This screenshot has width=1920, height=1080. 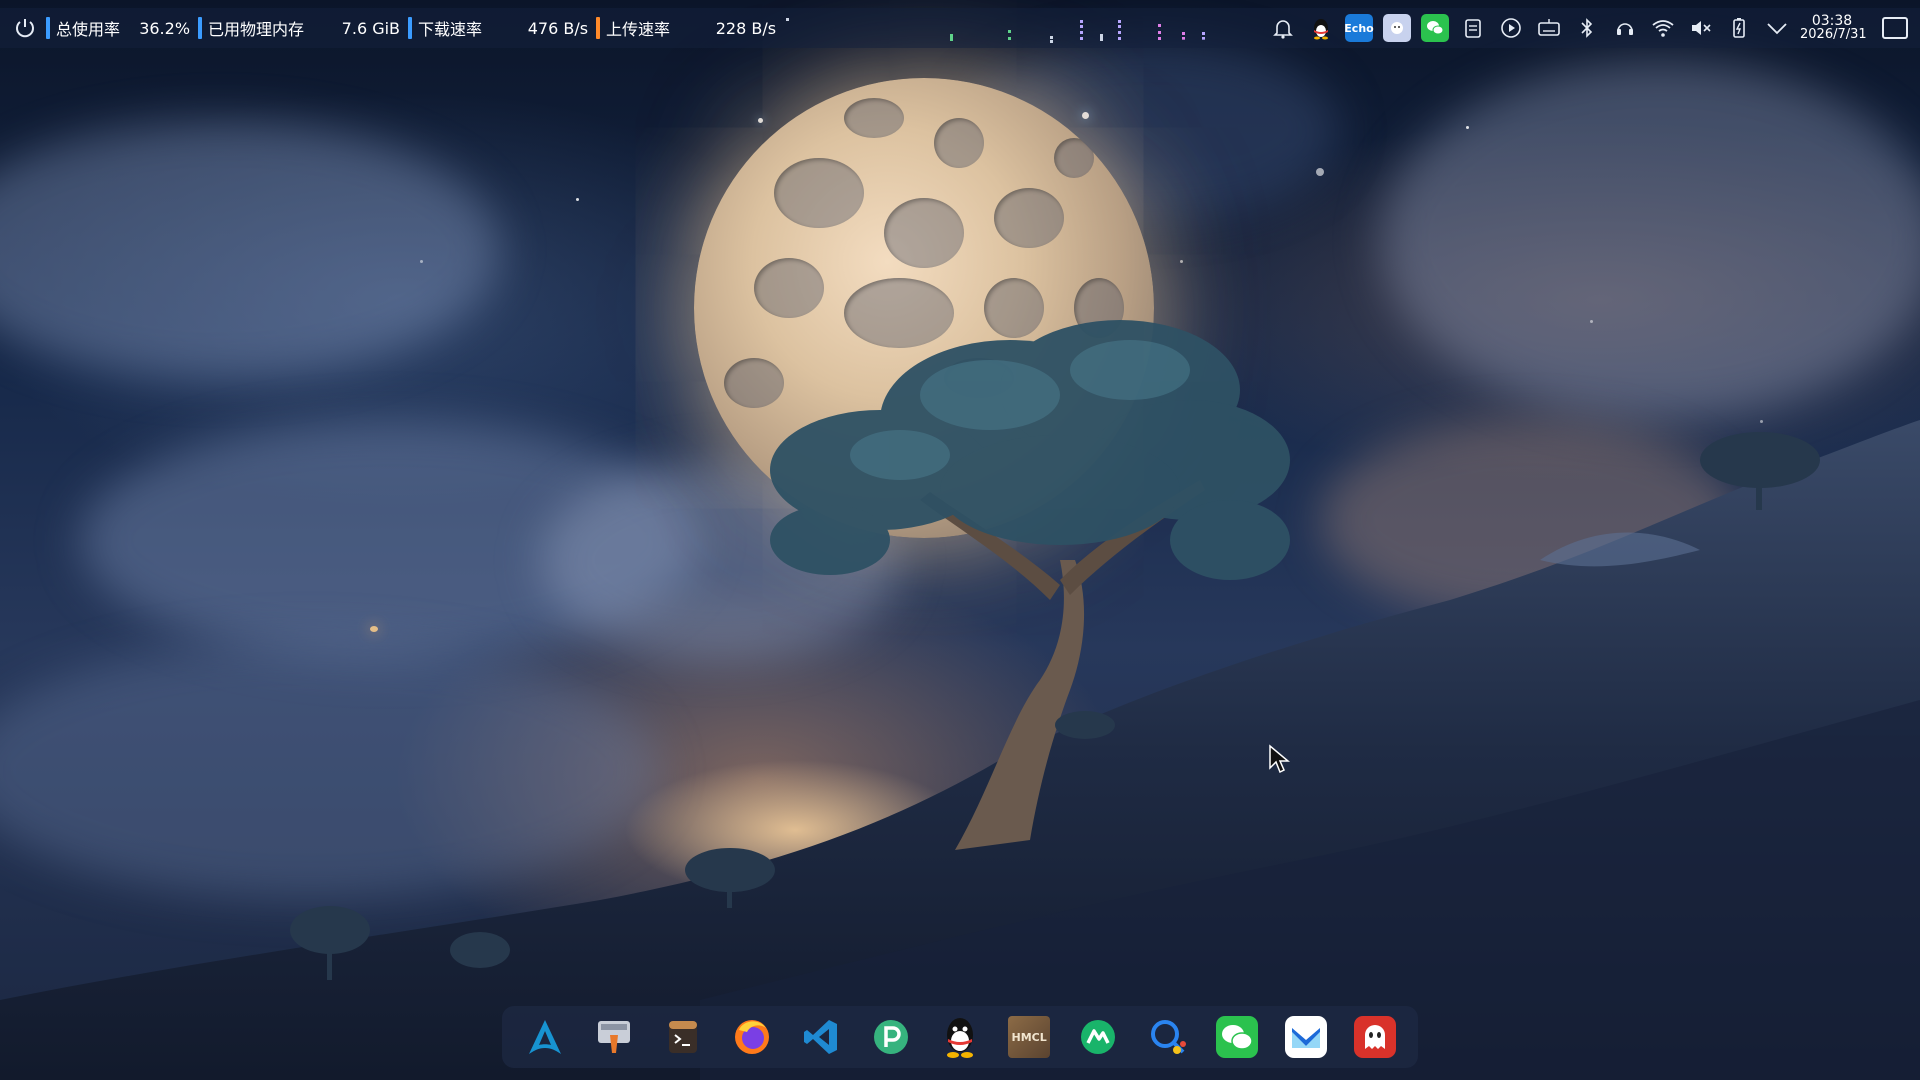 I want to click on firefox-icon, so click(x=752, y=1037).